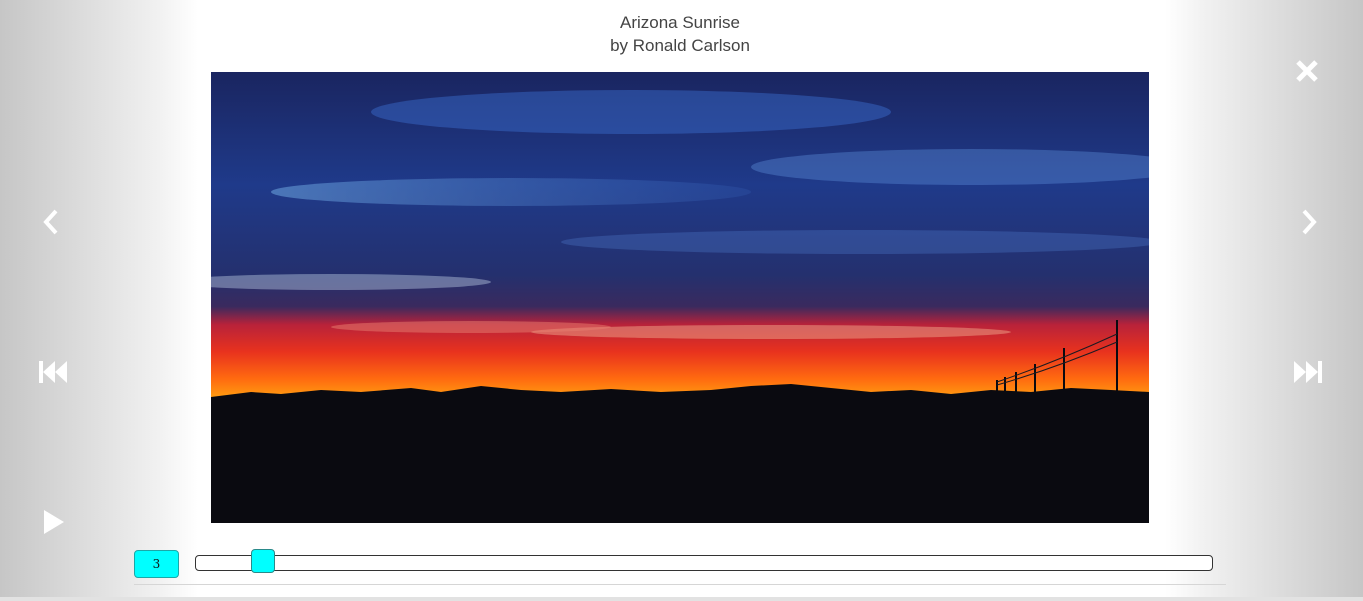 Image resolution: width=1363 pixels, height=601 pixels. What do you see at coordinates (1264, 298) in the screenshot?
I see `right-panel` at bounding box center [1264, 298].